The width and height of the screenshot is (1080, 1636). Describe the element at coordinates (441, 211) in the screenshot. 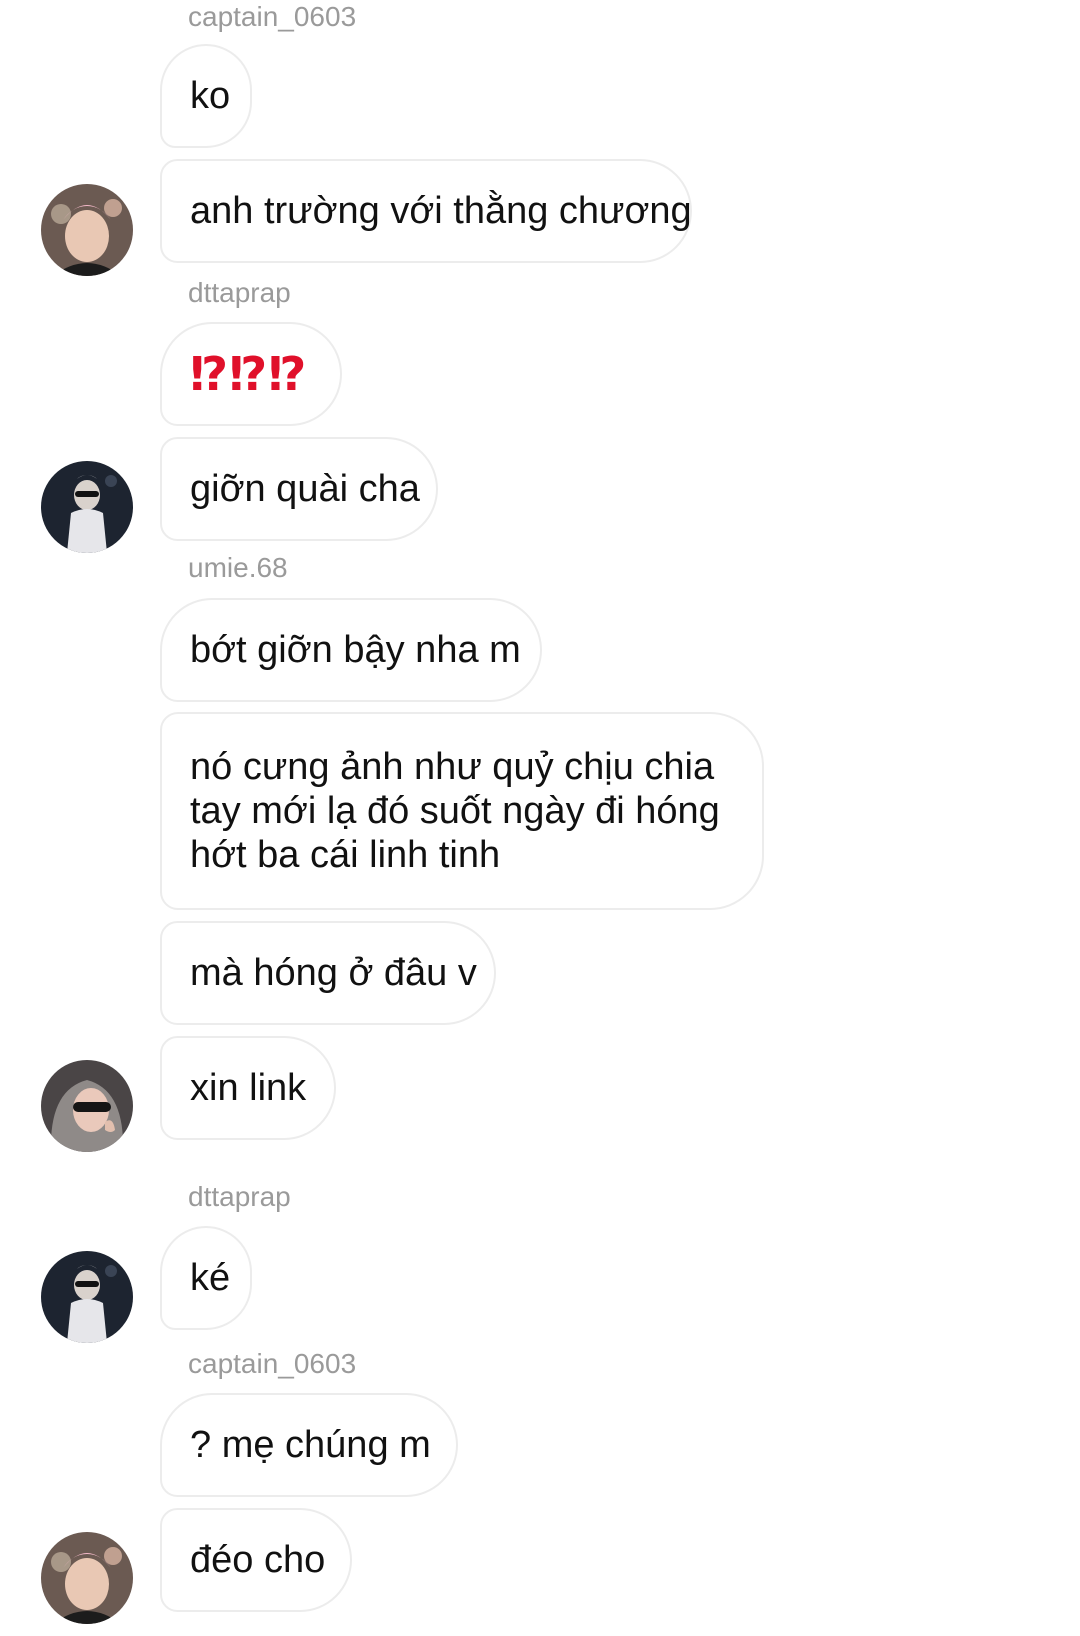

I see `message-text: anh trường với thằng chương` at that location.